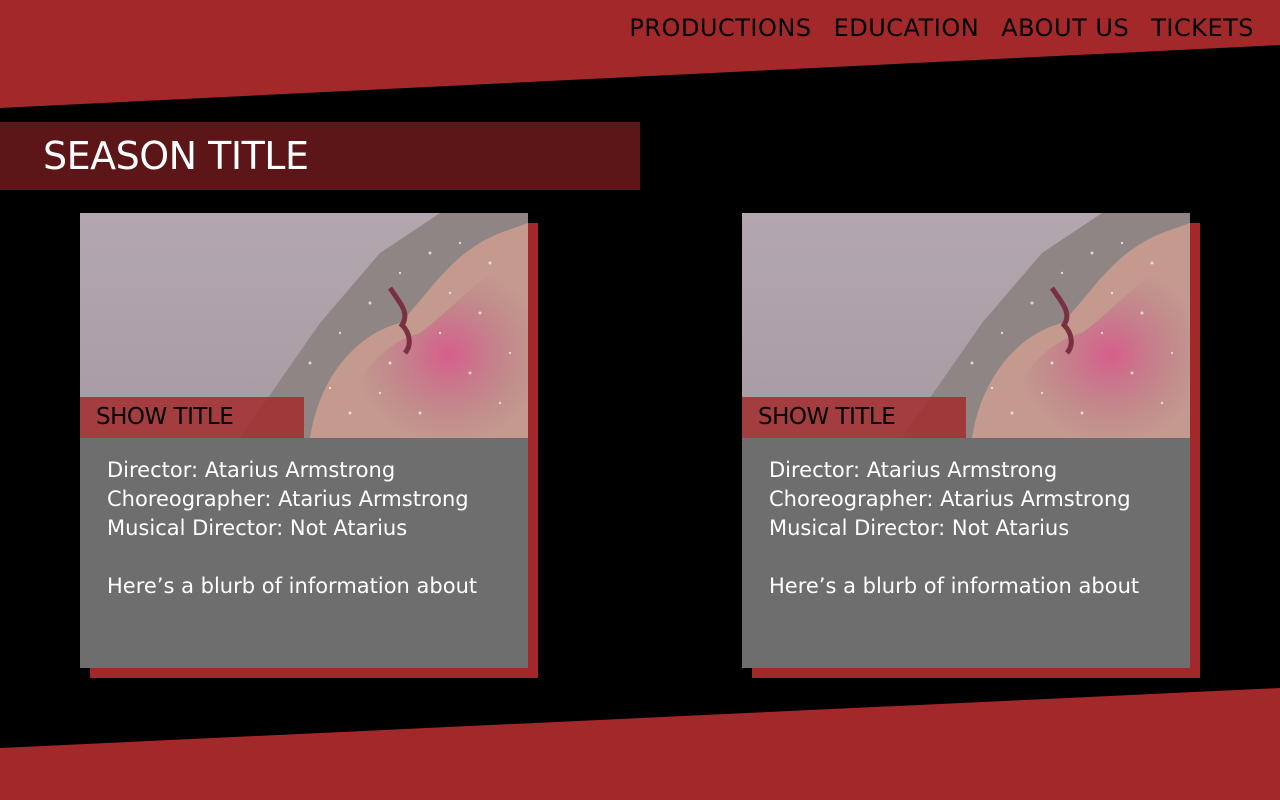  What do you see at coordinates (1065, 28) in the screenshot?
I see `nav-about-us: ABOUT US` at bounding box center [1065, 28].